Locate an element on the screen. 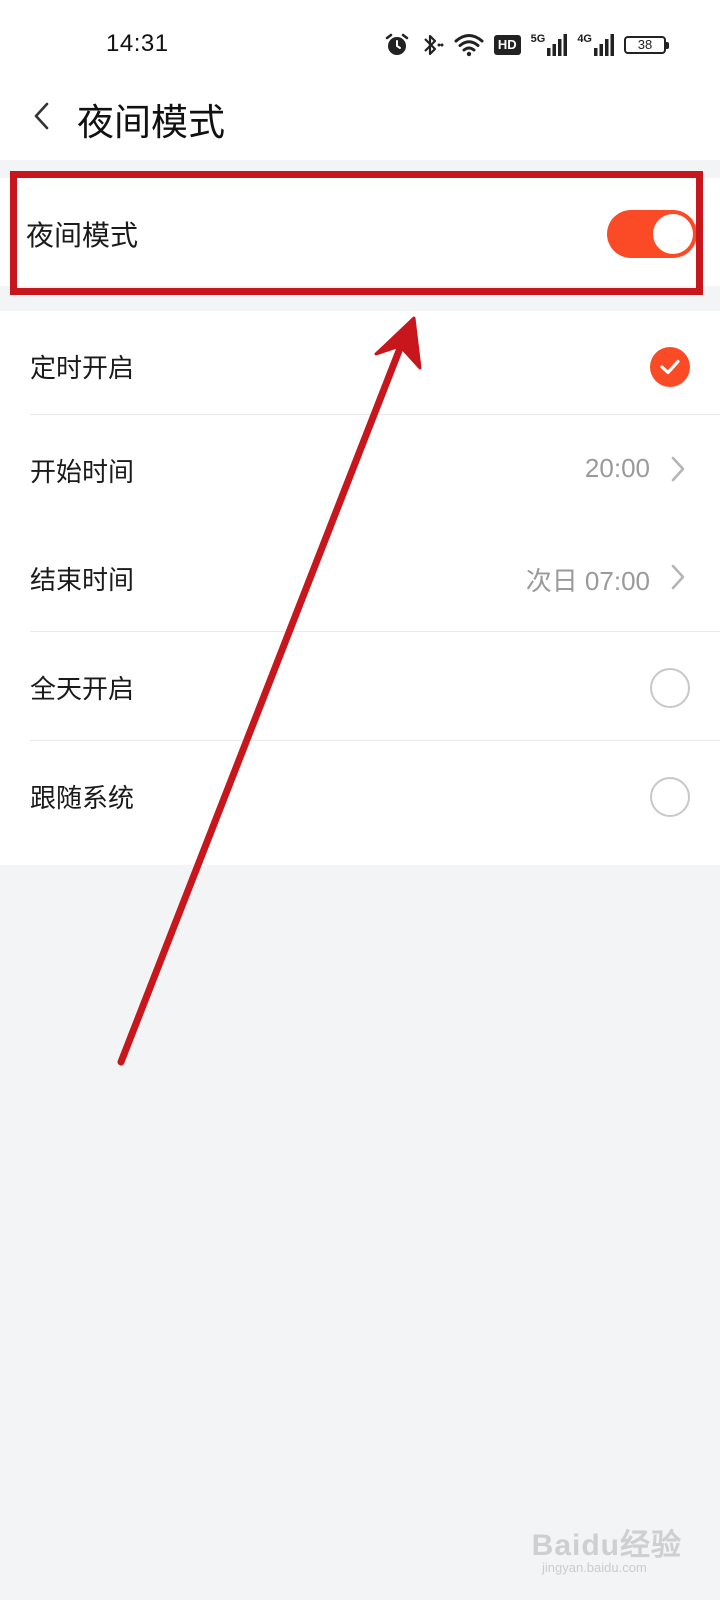 This screenshot has height=1600, width=720. night-mode-card: 夜间模式 is located at coordinates (360, 232).